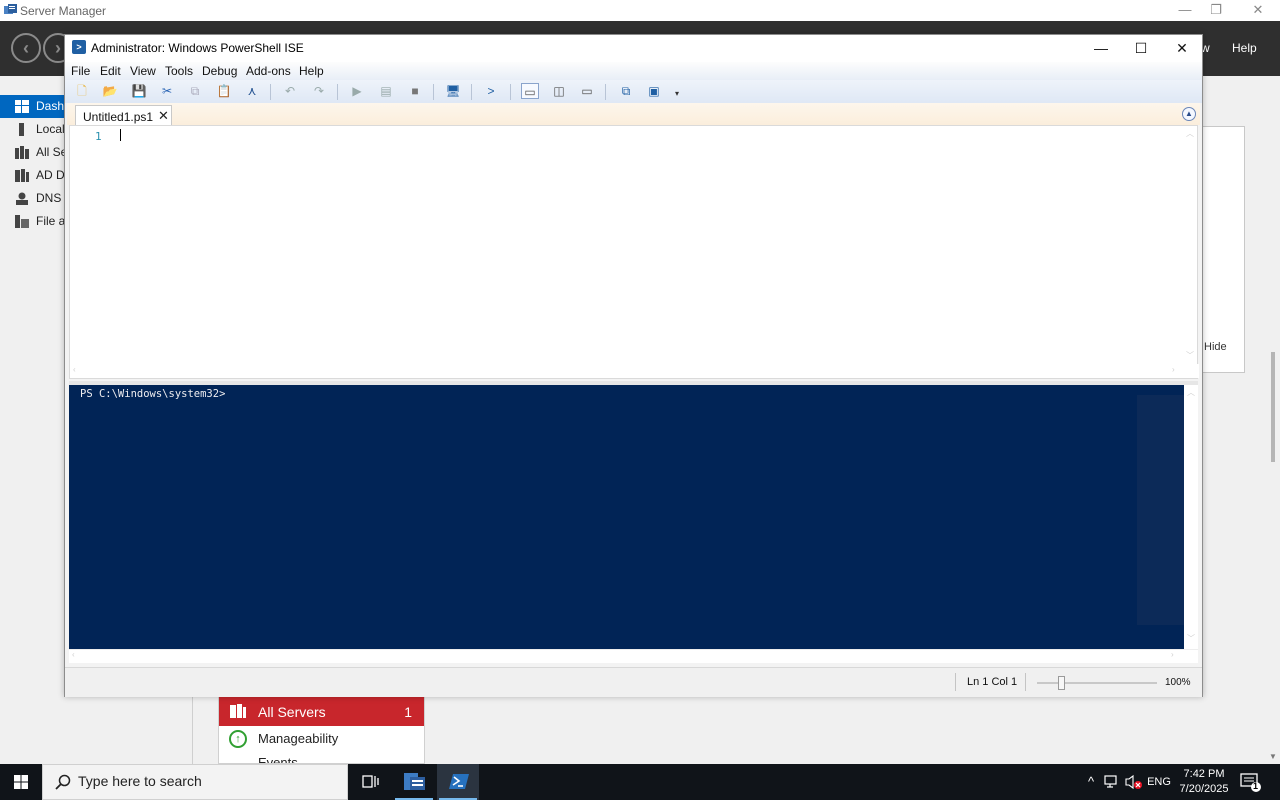  What do you see at coordinates (1189, 114) in the screenshot?
I see `collapse-script-pane-icon: ▲` at bounding box center [1189, 114].